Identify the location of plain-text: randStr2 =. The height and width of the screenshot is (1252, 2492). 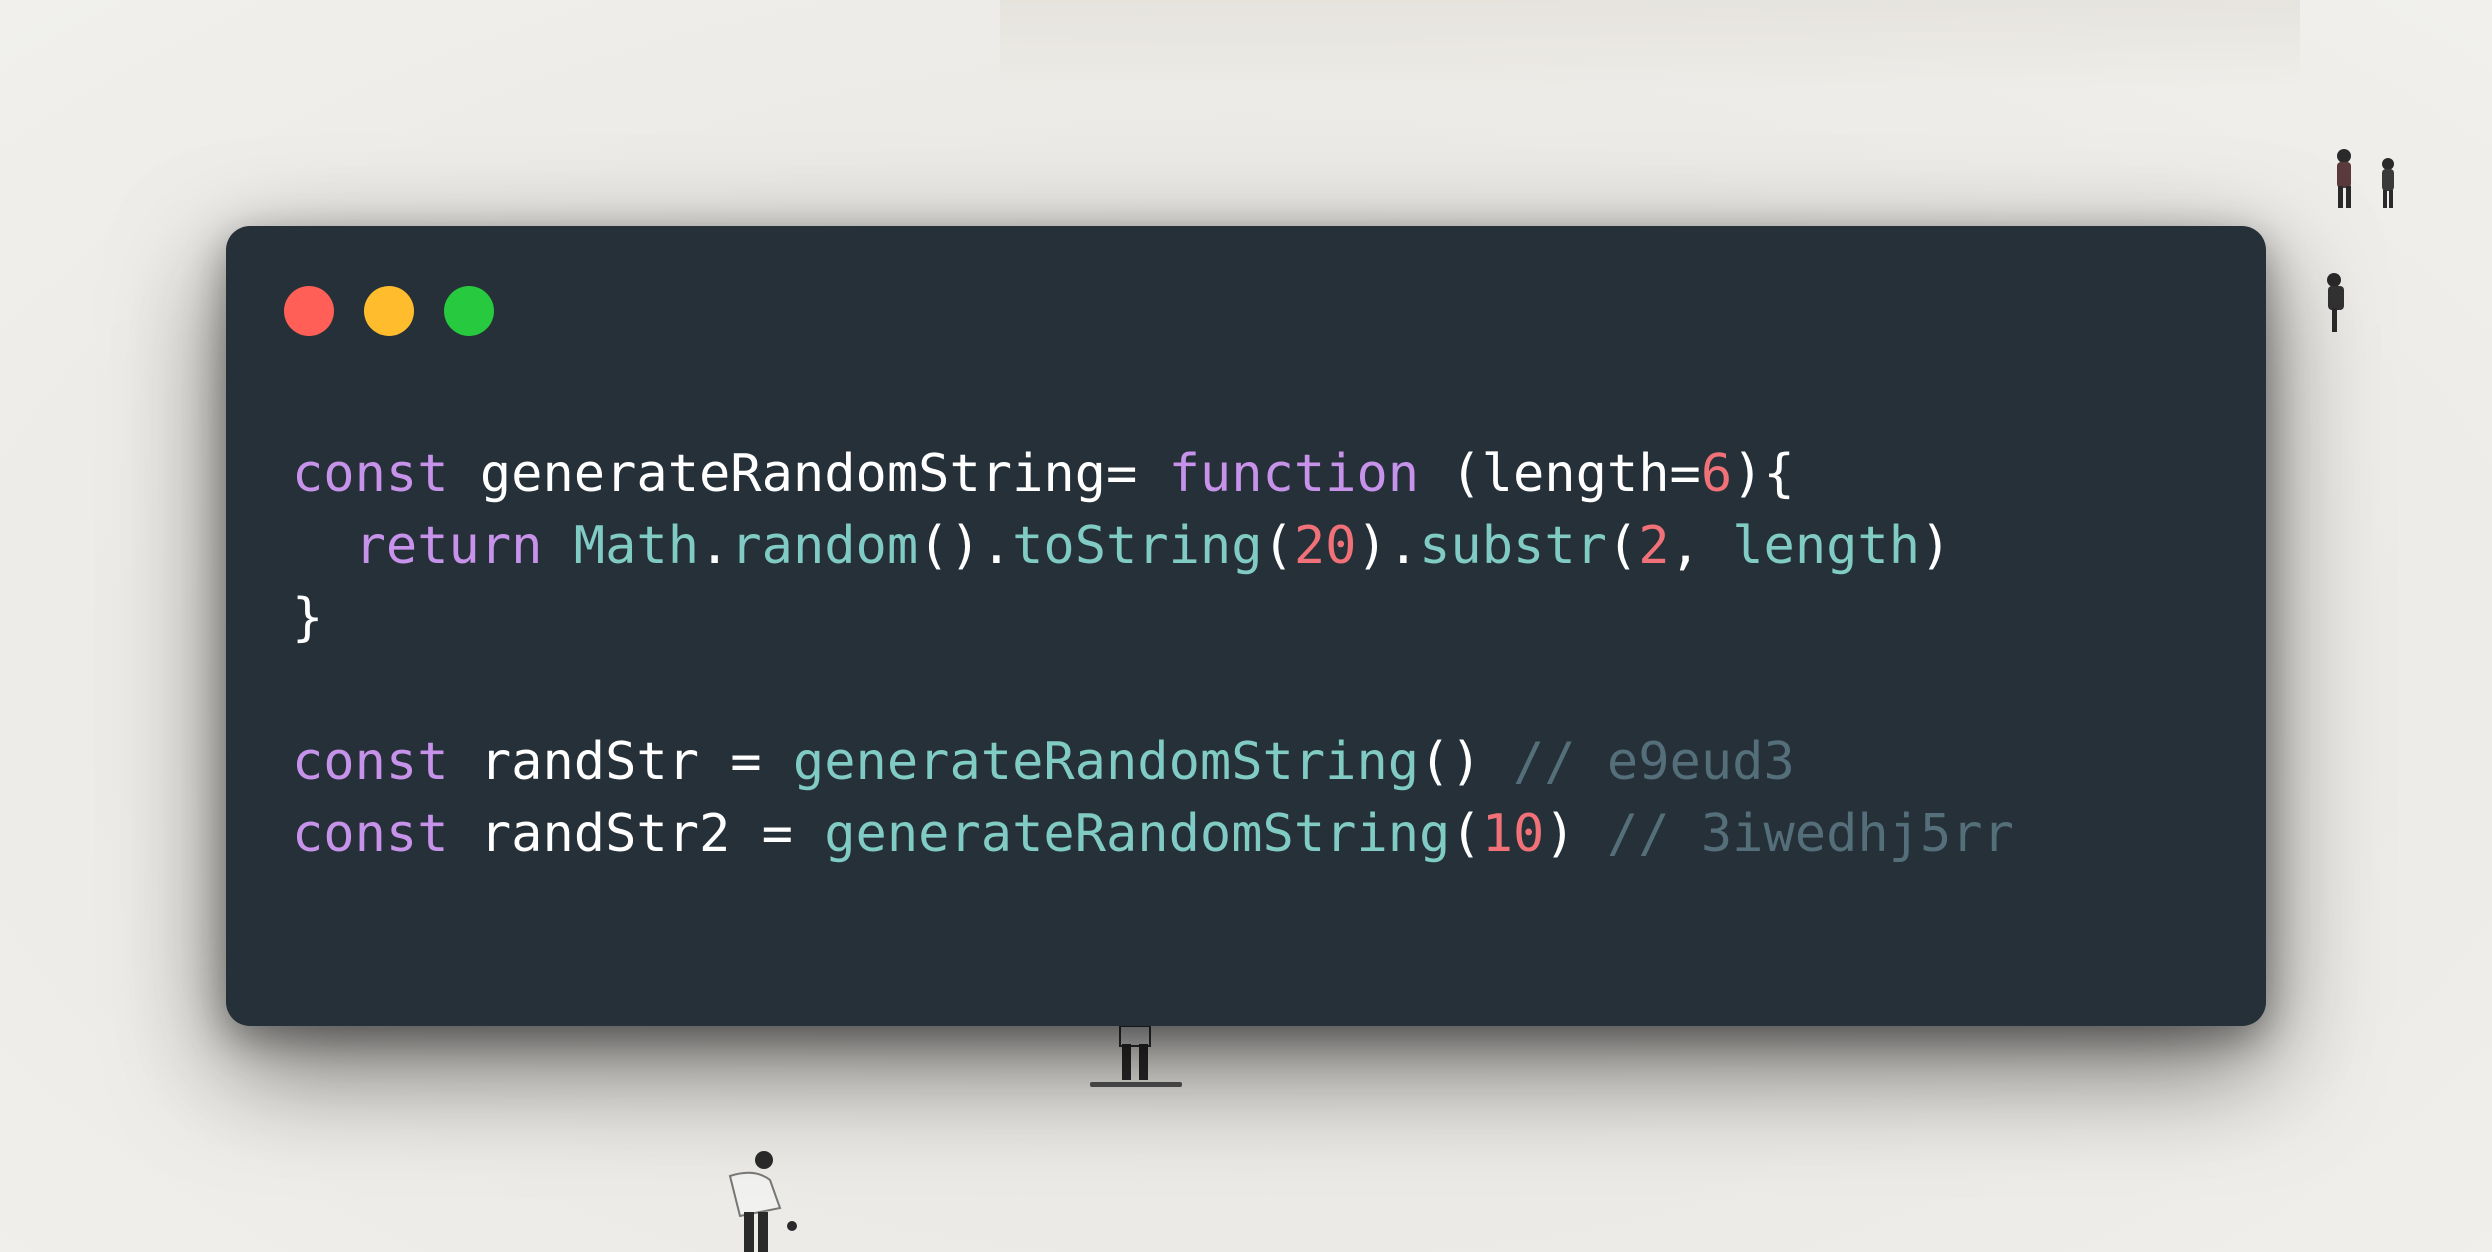
(636, 834).